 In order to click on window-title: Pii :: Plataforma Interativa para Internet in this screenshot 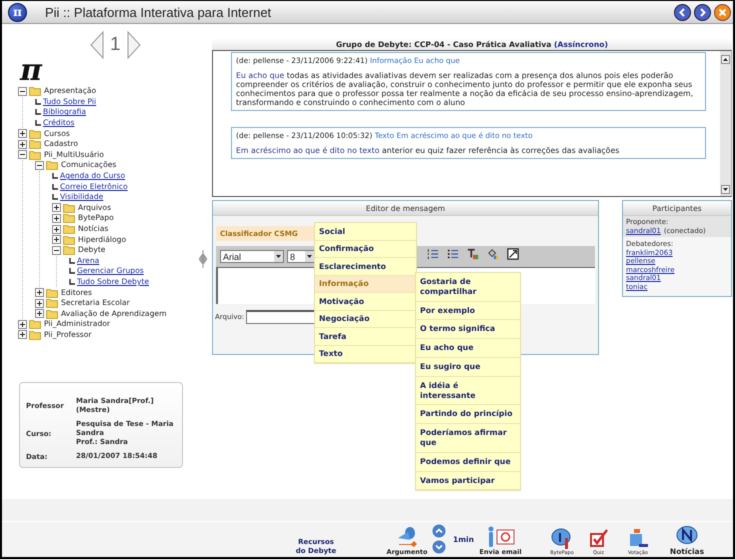, I will do `click(158, 12)`.